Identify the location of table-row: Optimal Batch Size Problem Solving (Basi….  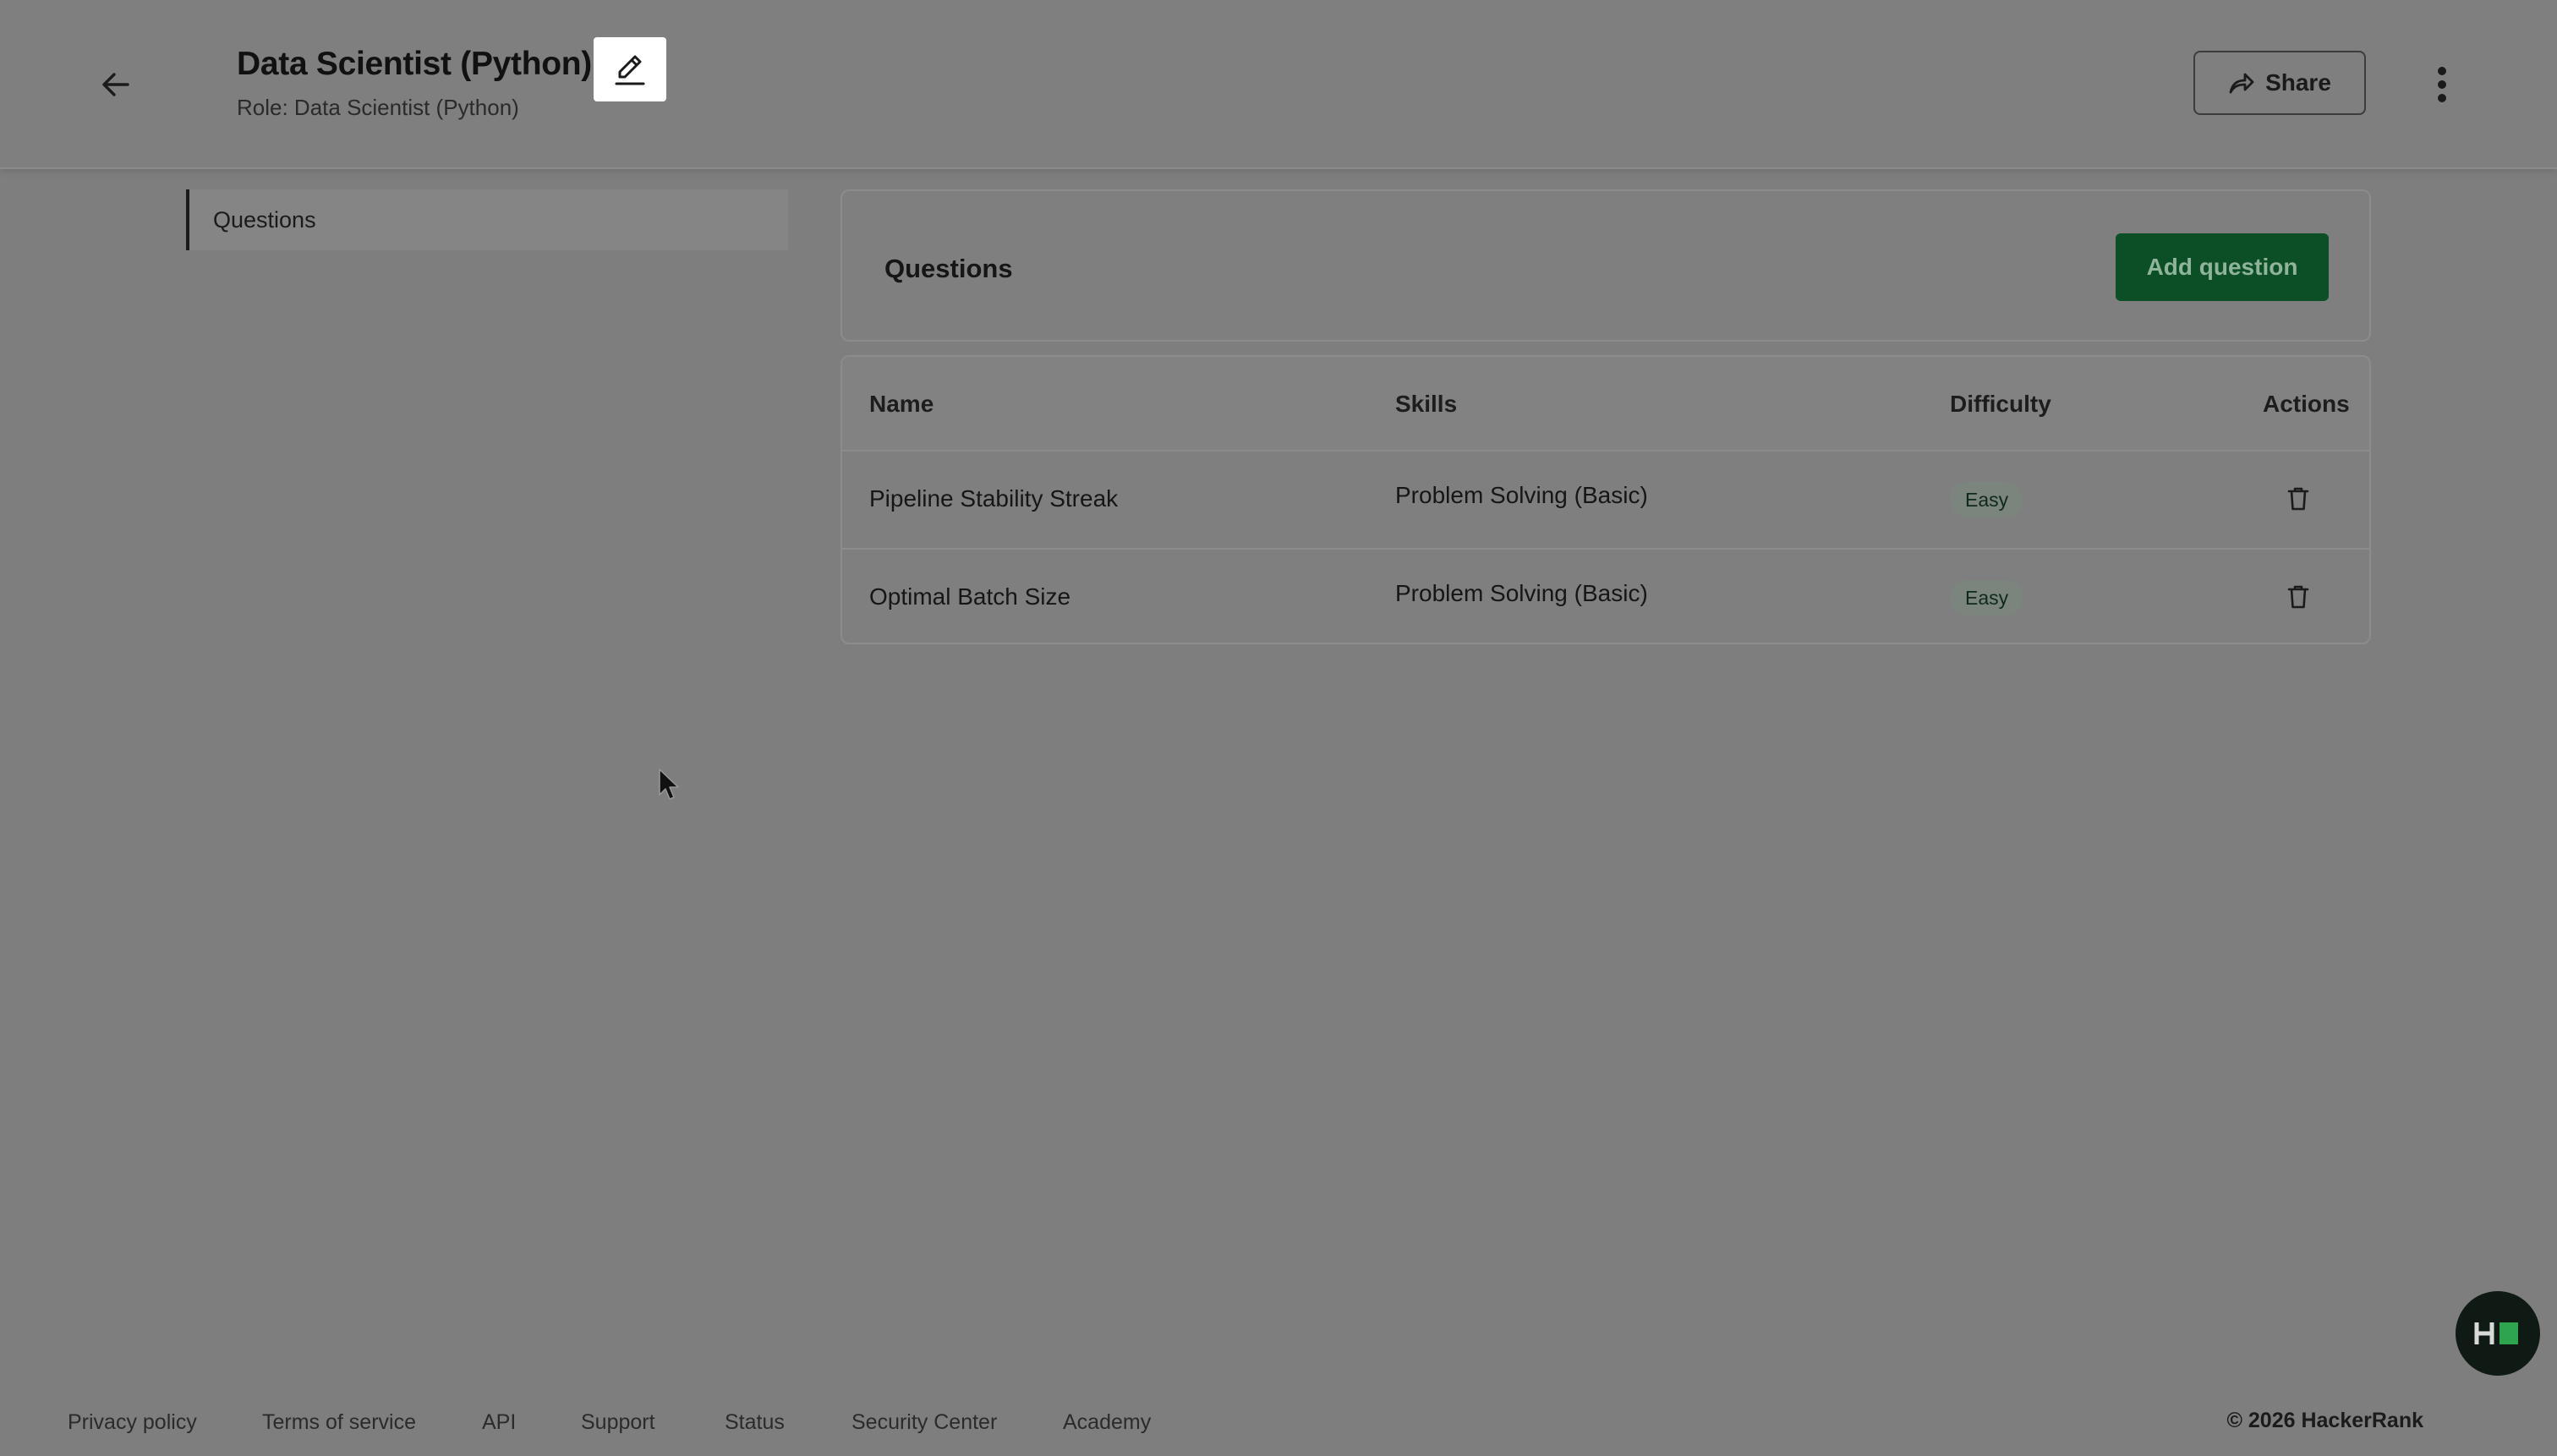
(1605, 596).